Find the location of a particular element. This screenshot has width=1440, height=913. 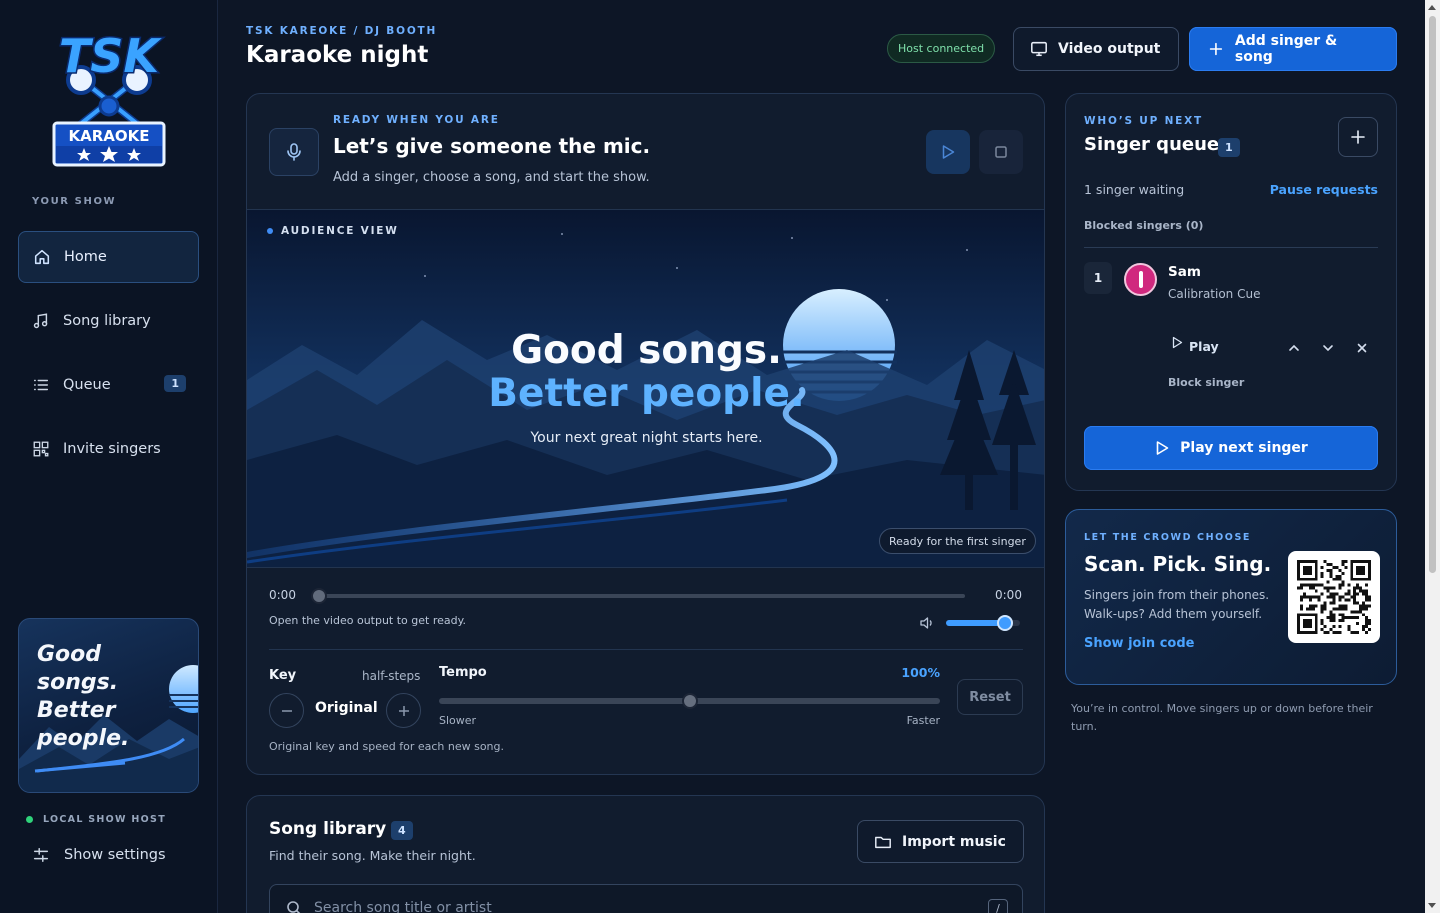

sidebar-item-invite-singers: Invite singers is located at coordinates (108, 449).